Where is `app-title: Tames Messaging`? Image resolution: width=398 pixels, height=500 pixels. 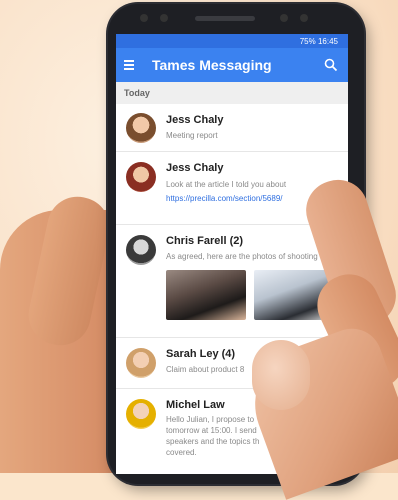 app-title: Tames Messaging is located at coordinates (212, 65).